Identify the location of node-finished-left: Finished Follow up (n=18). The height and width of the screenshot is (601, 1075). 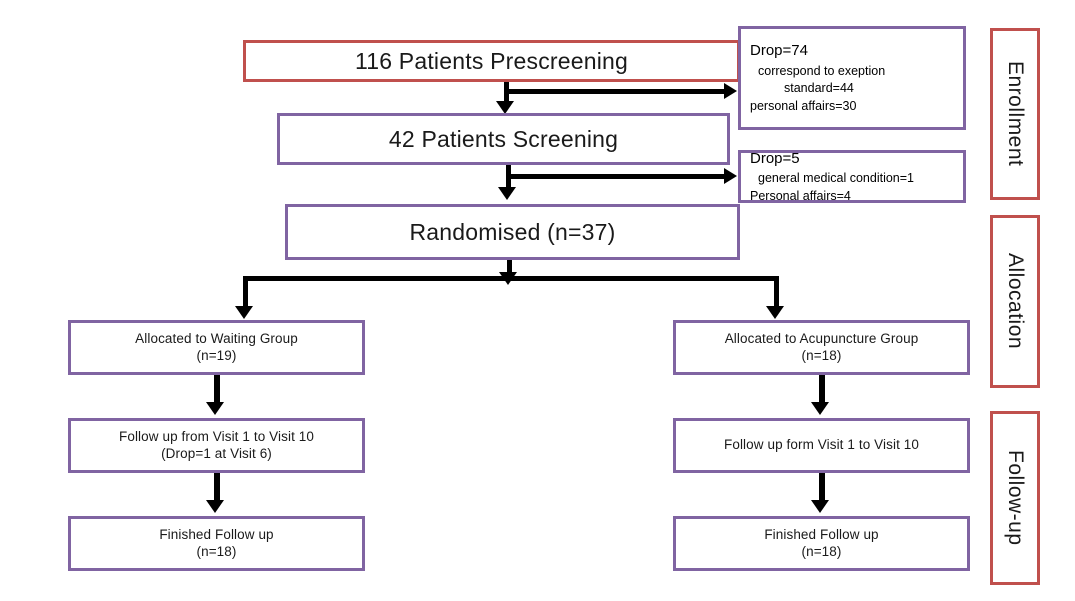
(216, 543).